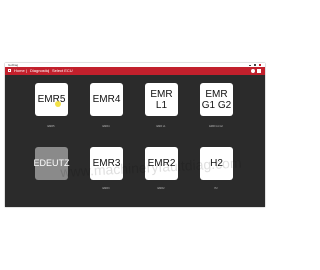 The image size is (320, 270). I want to click on tile-label: EMR L1, so click(161, 99).